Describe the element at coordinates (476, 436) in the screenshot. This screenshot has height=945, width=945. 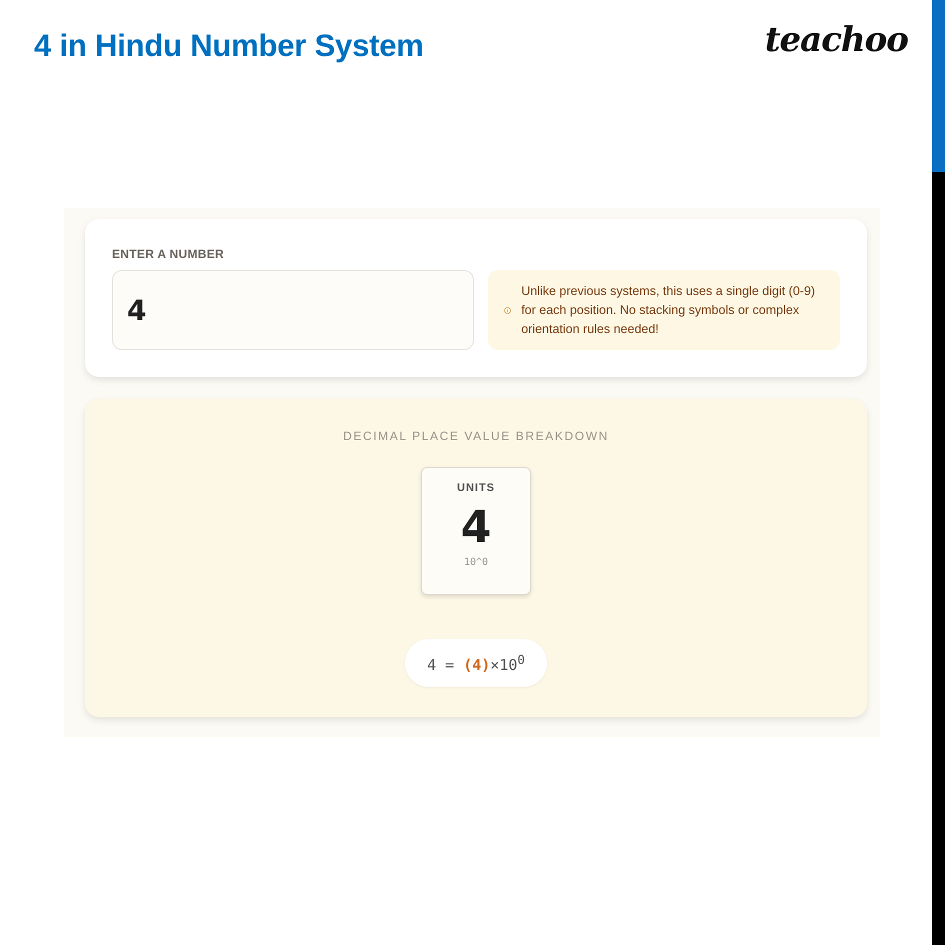
I see `panel-title: DECIMAL PLACE VALUE BREAKDOWN` at that location.